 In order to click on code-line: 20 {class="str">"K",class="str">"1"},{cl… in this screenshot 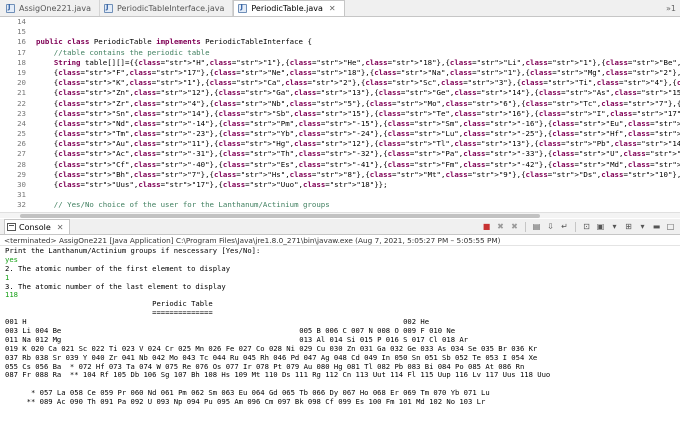, I will do `click(340, 83)`.